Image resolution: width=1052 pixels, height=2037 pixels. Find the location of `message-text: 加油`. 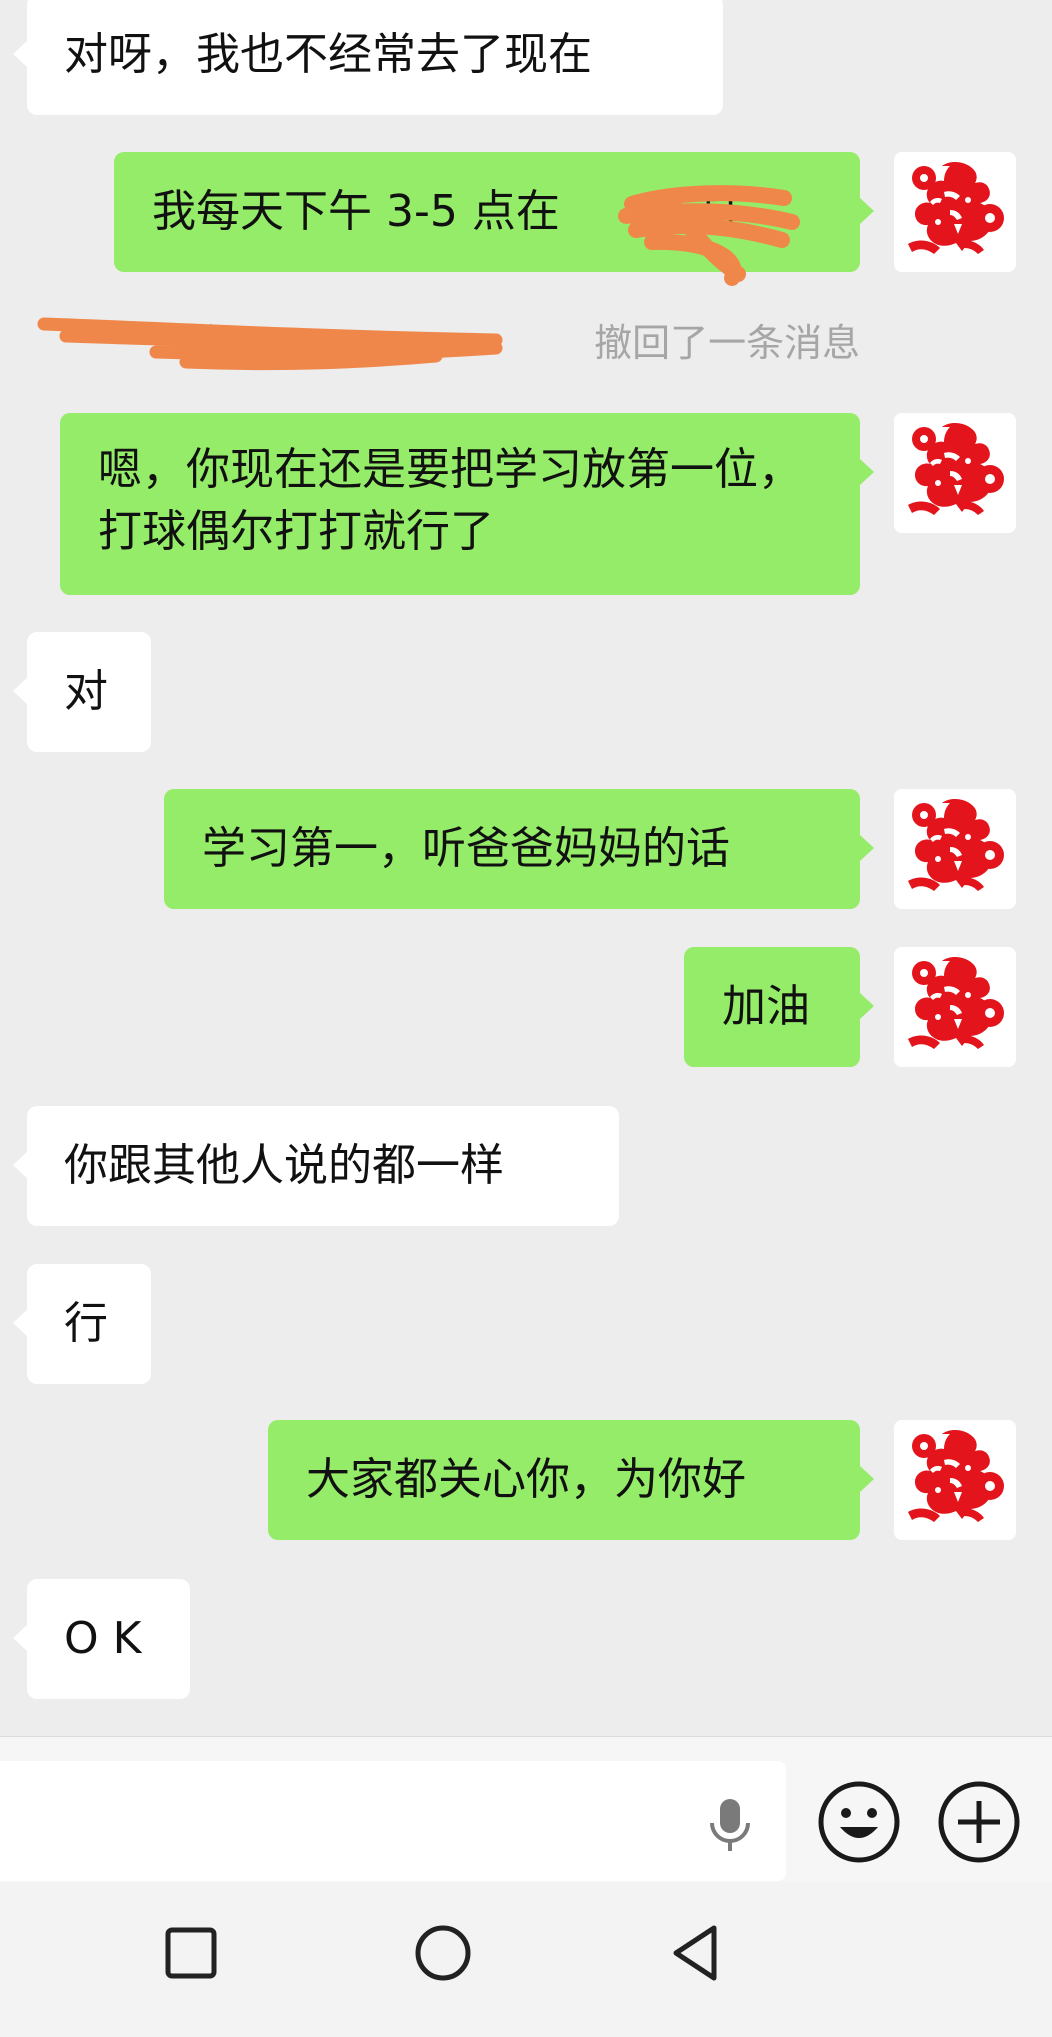

message-text: 加油 is located at coordinates (766, 1006).